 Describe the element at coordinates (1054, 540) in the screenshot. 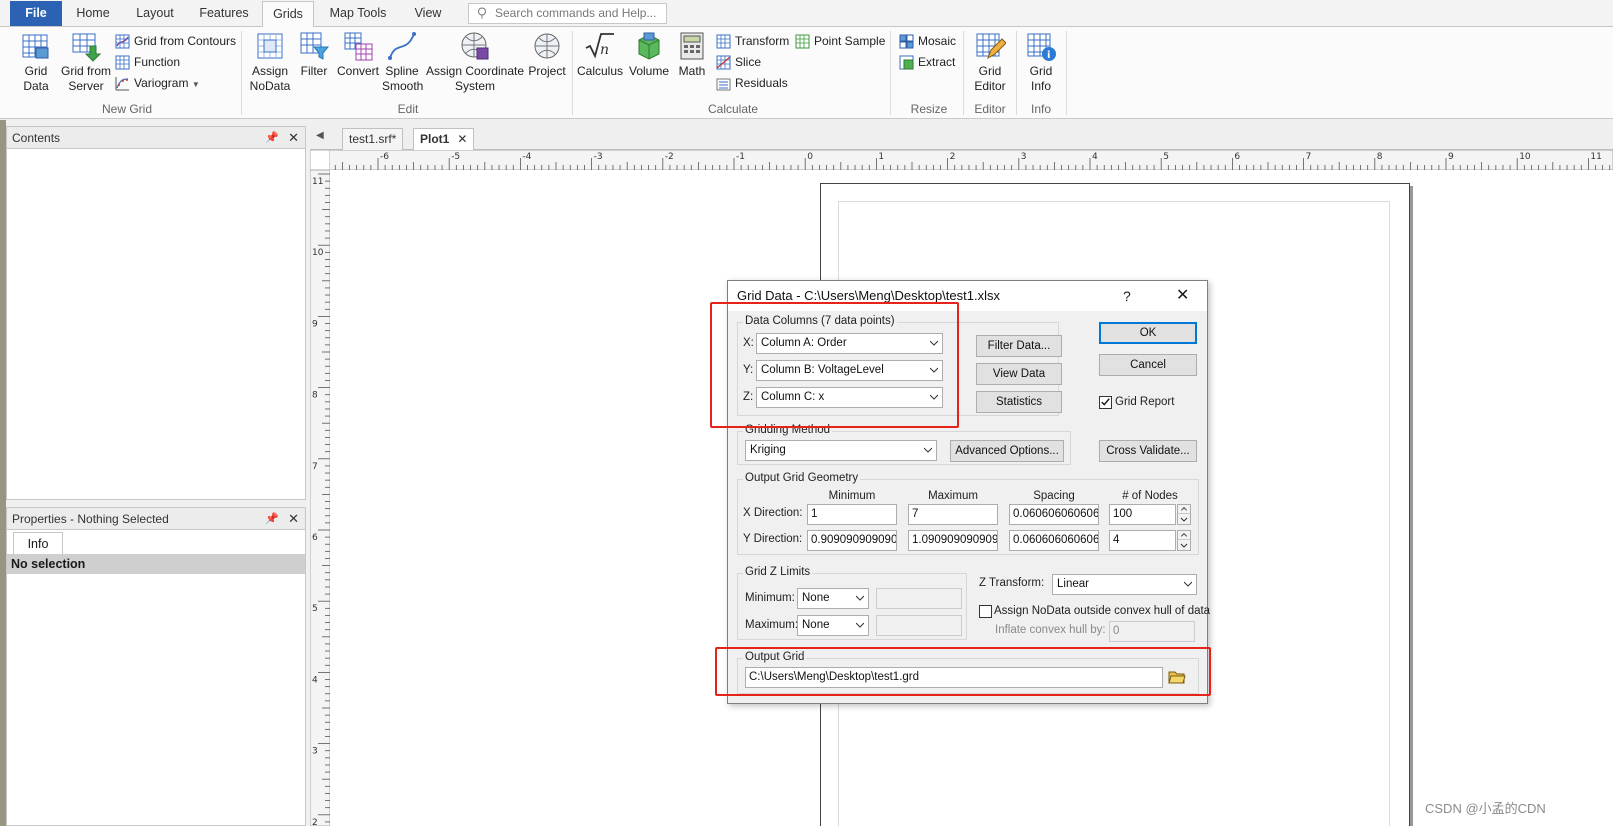

I see `y-spacing-input: 0.0606060606060` at that location.